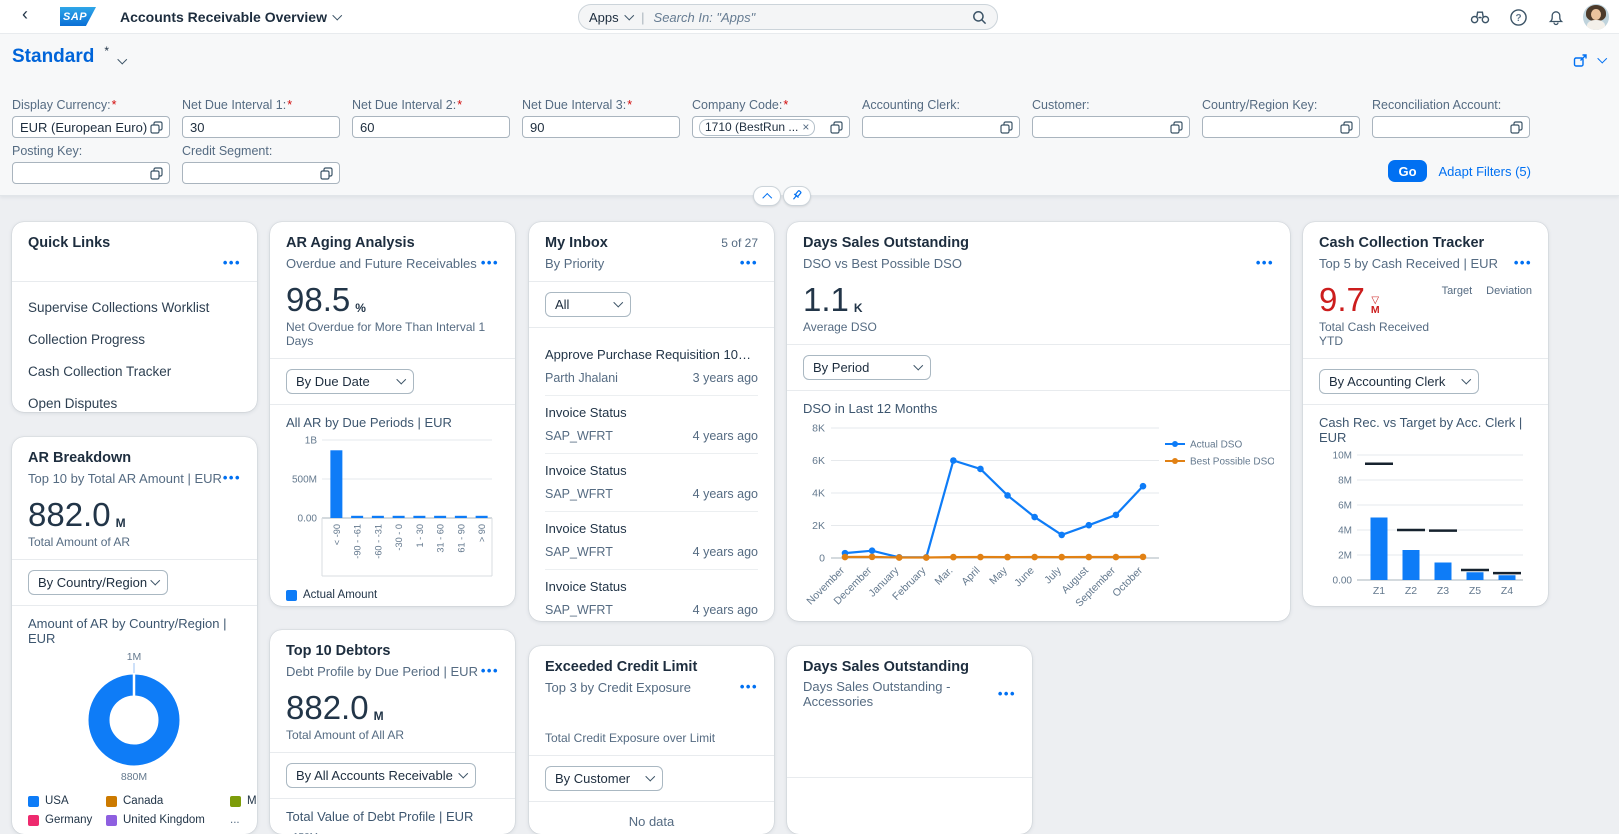  I want to click on bell-icon, so click(1556, 17).